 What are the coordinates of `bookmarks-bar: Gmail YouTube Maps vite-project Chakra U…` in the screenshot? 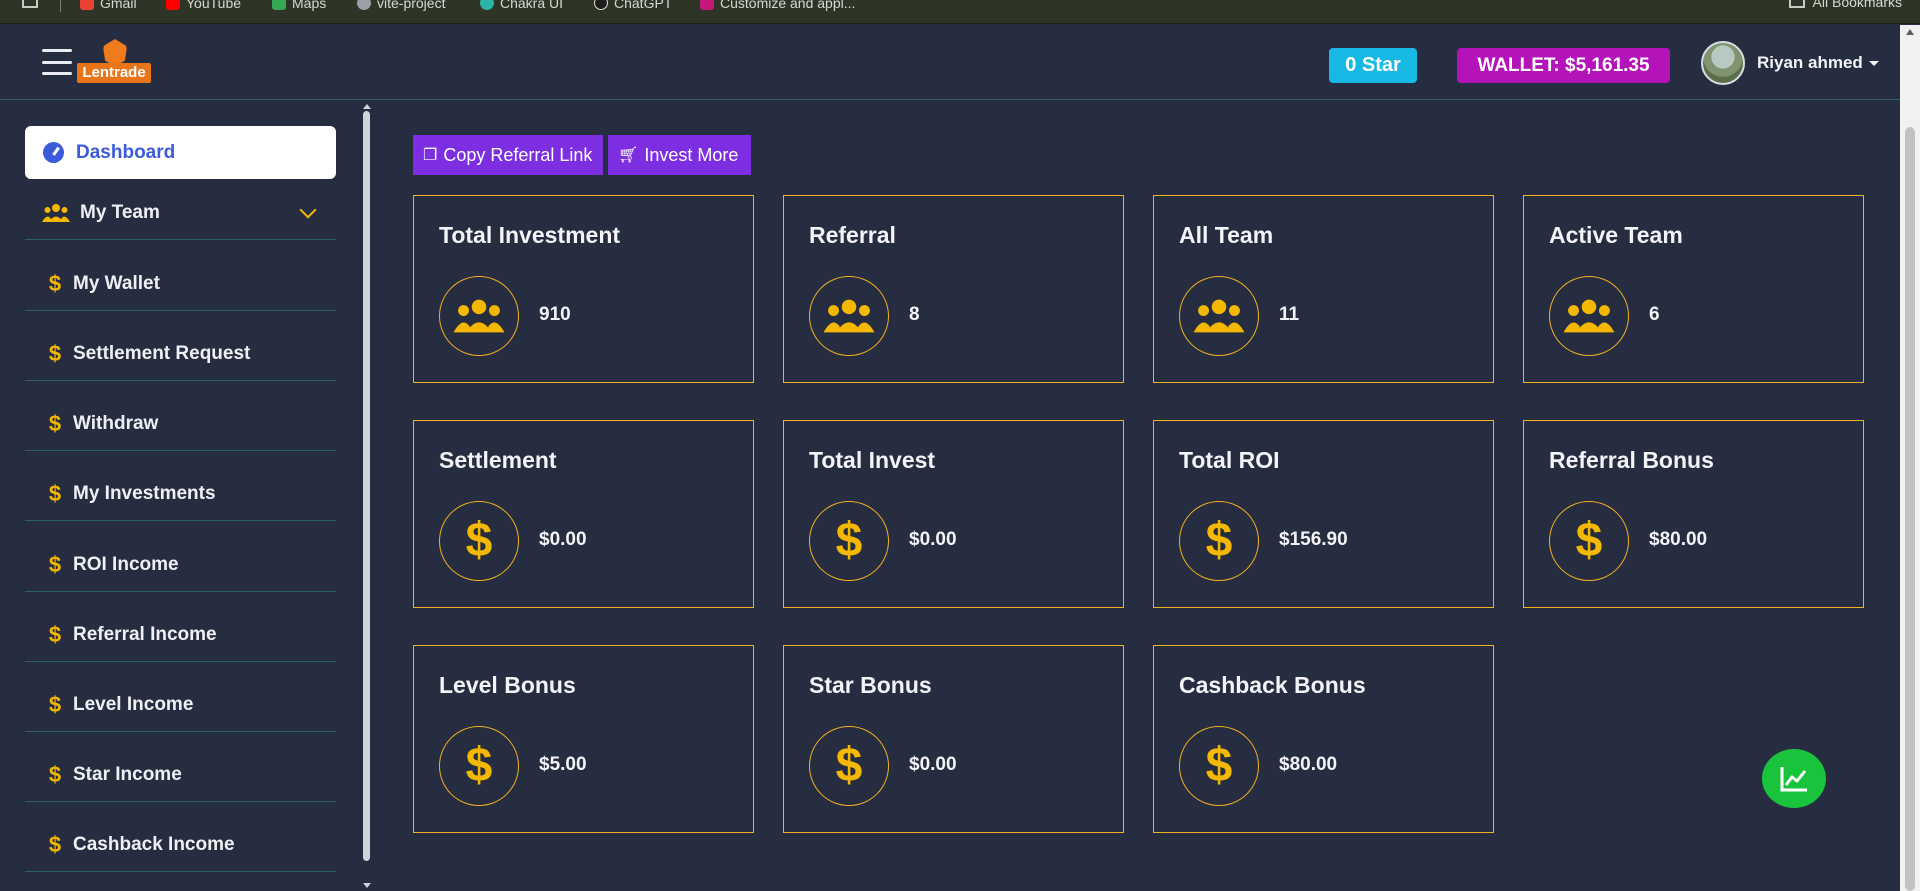 It's located at (960, 12).